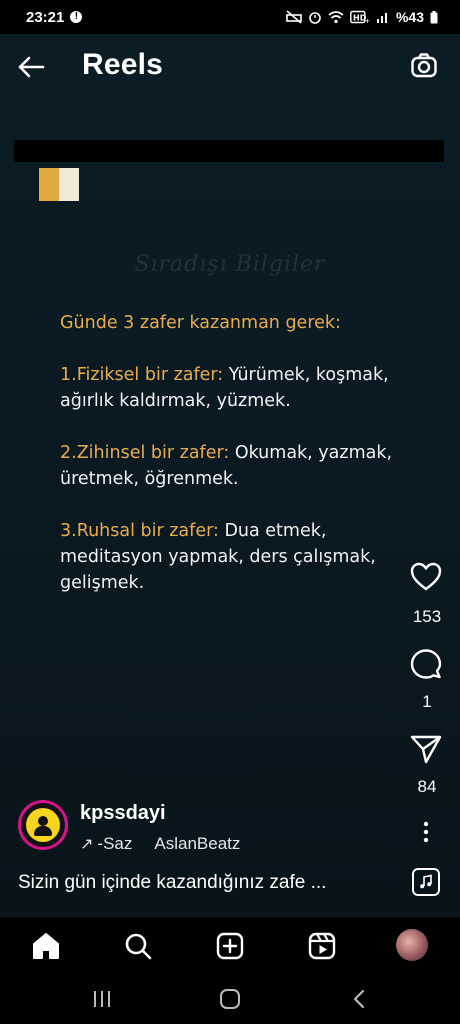  I want to click on music-note-icon, so click(426, 881).